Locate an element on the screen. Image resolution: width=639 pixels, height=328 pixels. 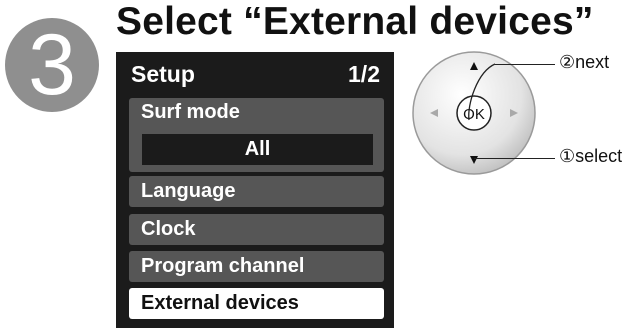
menu-item-program-channel: Program channel is located at coordinates (256, 266).